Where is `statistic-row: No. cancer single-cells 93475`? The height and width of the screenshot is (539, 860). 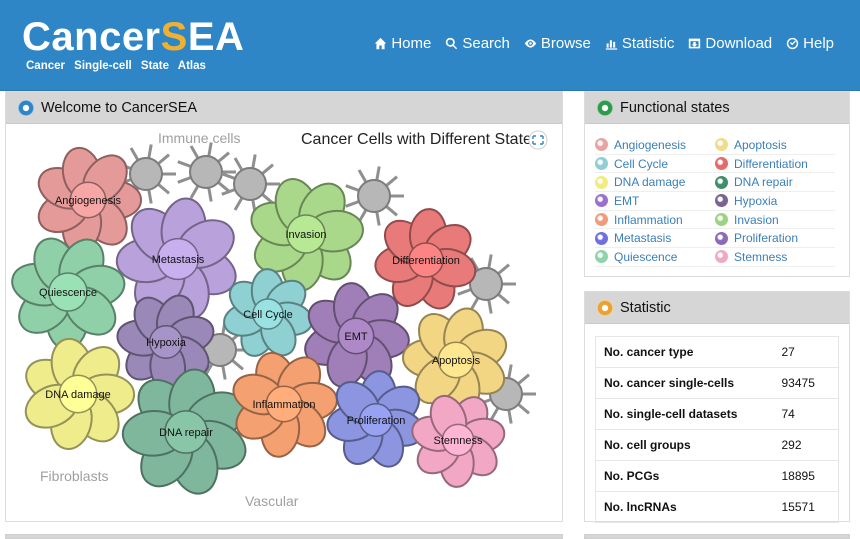
statistic-row: No. cancer single-cells 93475 is located at coordinates (717, 383).